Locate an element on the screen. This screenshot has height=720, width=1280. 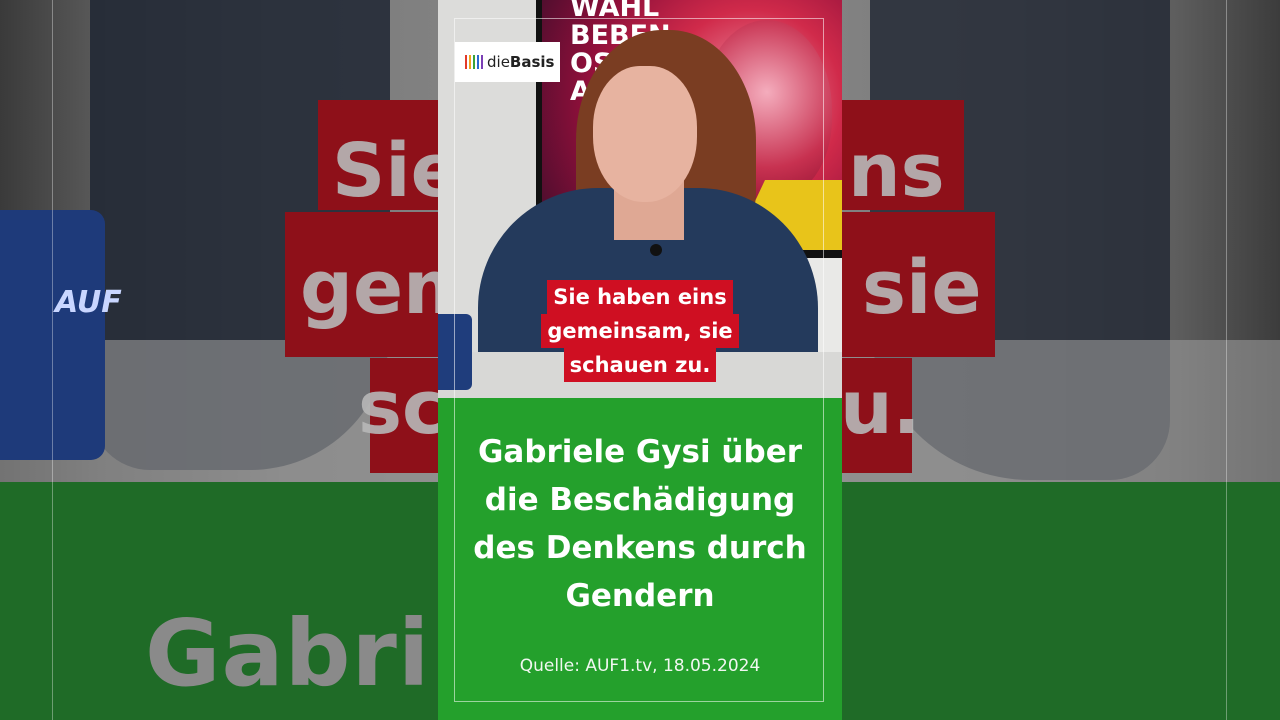
logo-text: dieBasis is located at coordinates (520, 62).